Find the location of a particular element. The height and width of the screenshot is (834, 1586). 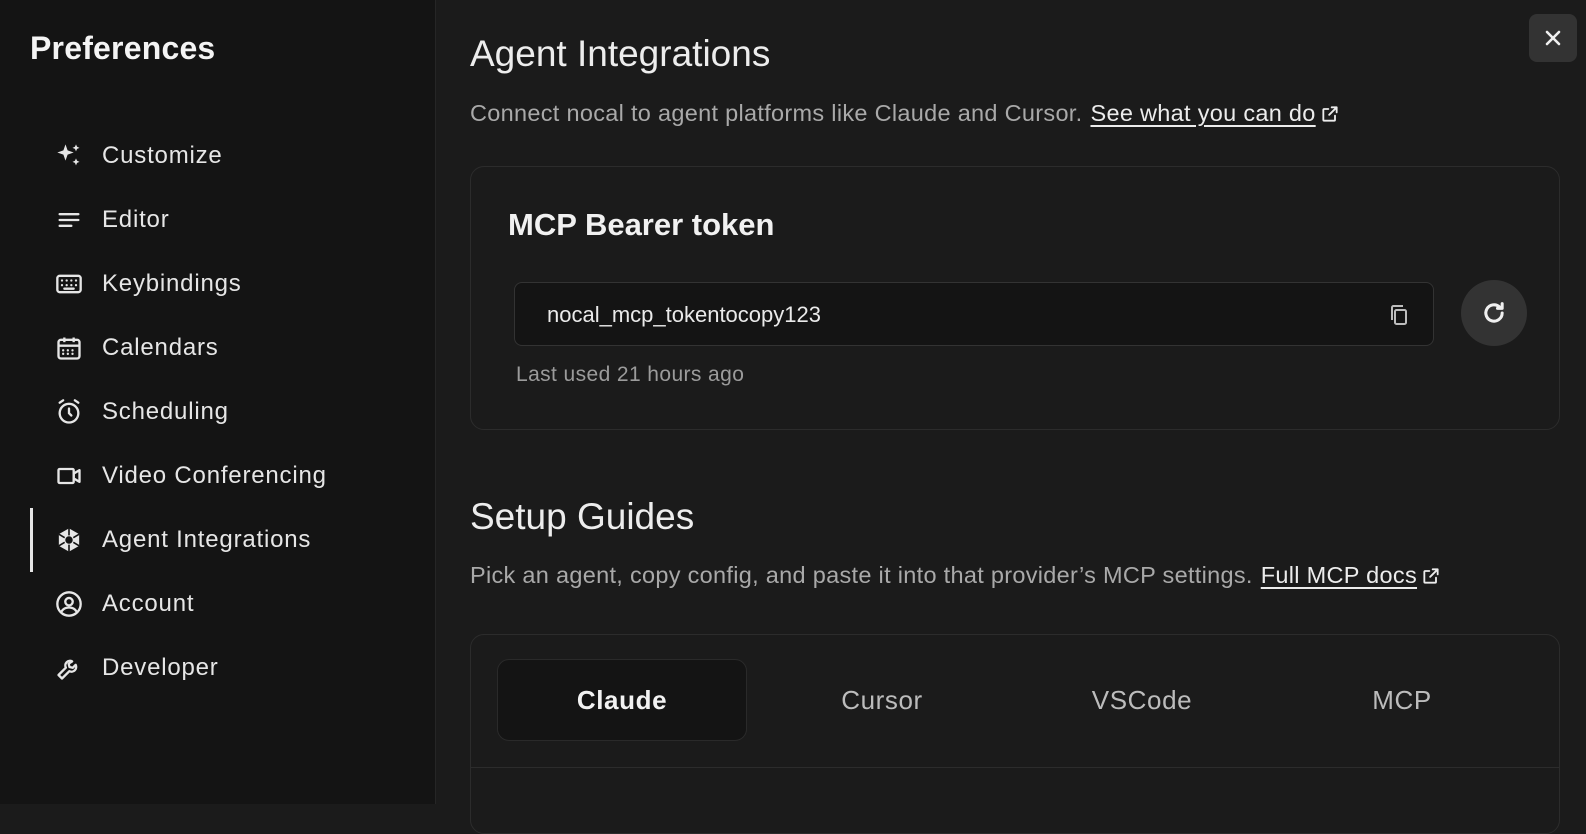

sidebar-item-label: Developer is located at coordinates (160, 667).